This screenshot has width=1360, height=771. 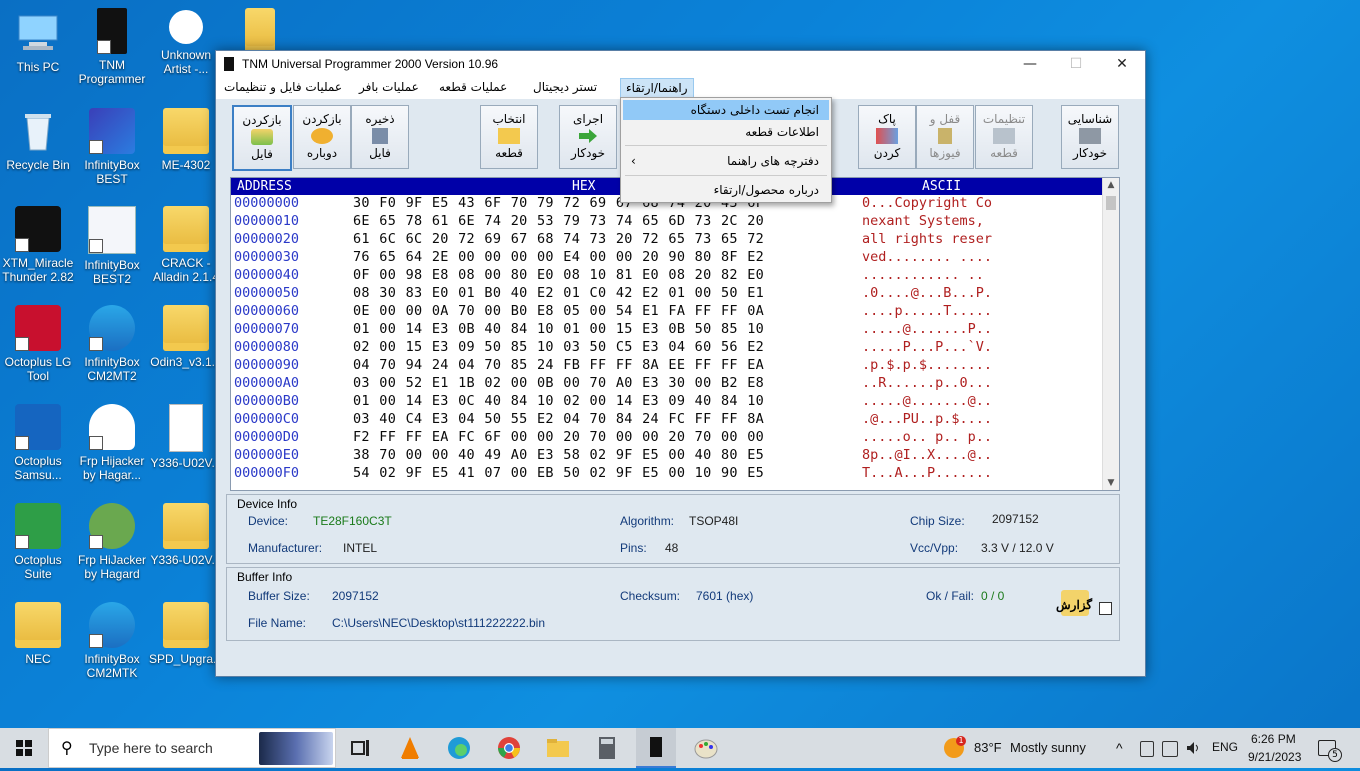 What do you see at coordinates (927, 221) in the screenshot?
I see `hex-ascii: nexant Systems,` at bounding box center [927, 221].